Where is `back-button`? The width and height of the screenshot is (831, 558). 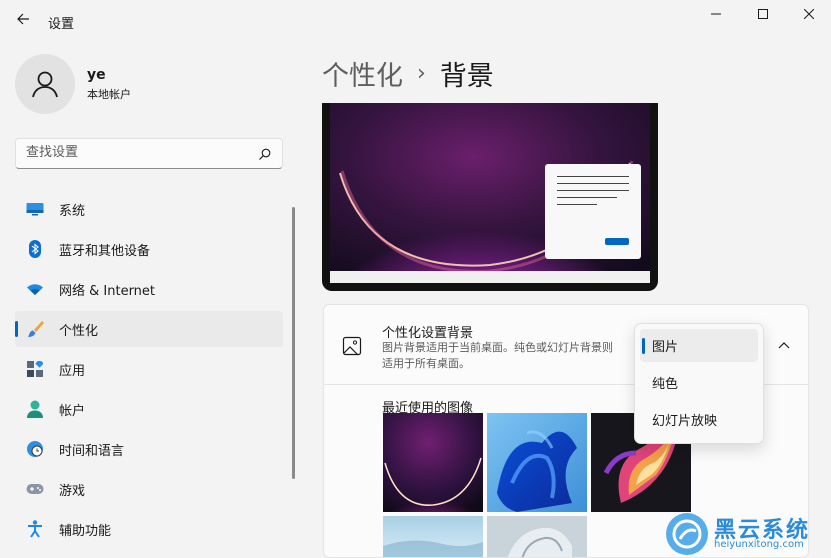
back-button is located at coordinates (23, 19).